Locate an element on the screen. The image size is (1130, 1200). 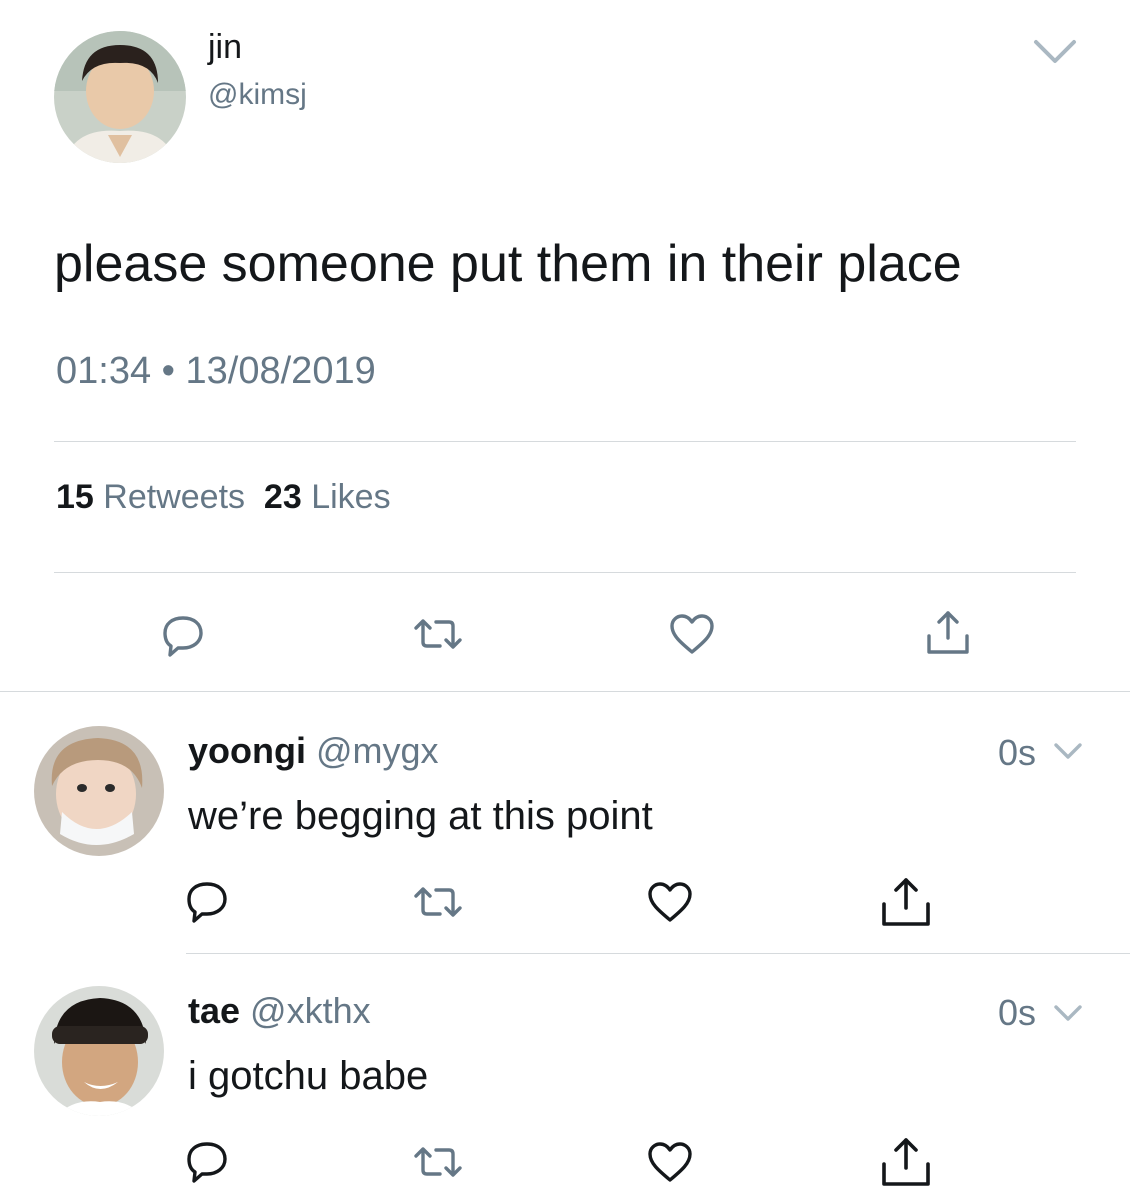
reply-display-name: yoongi is located at coordinates (247, 750).